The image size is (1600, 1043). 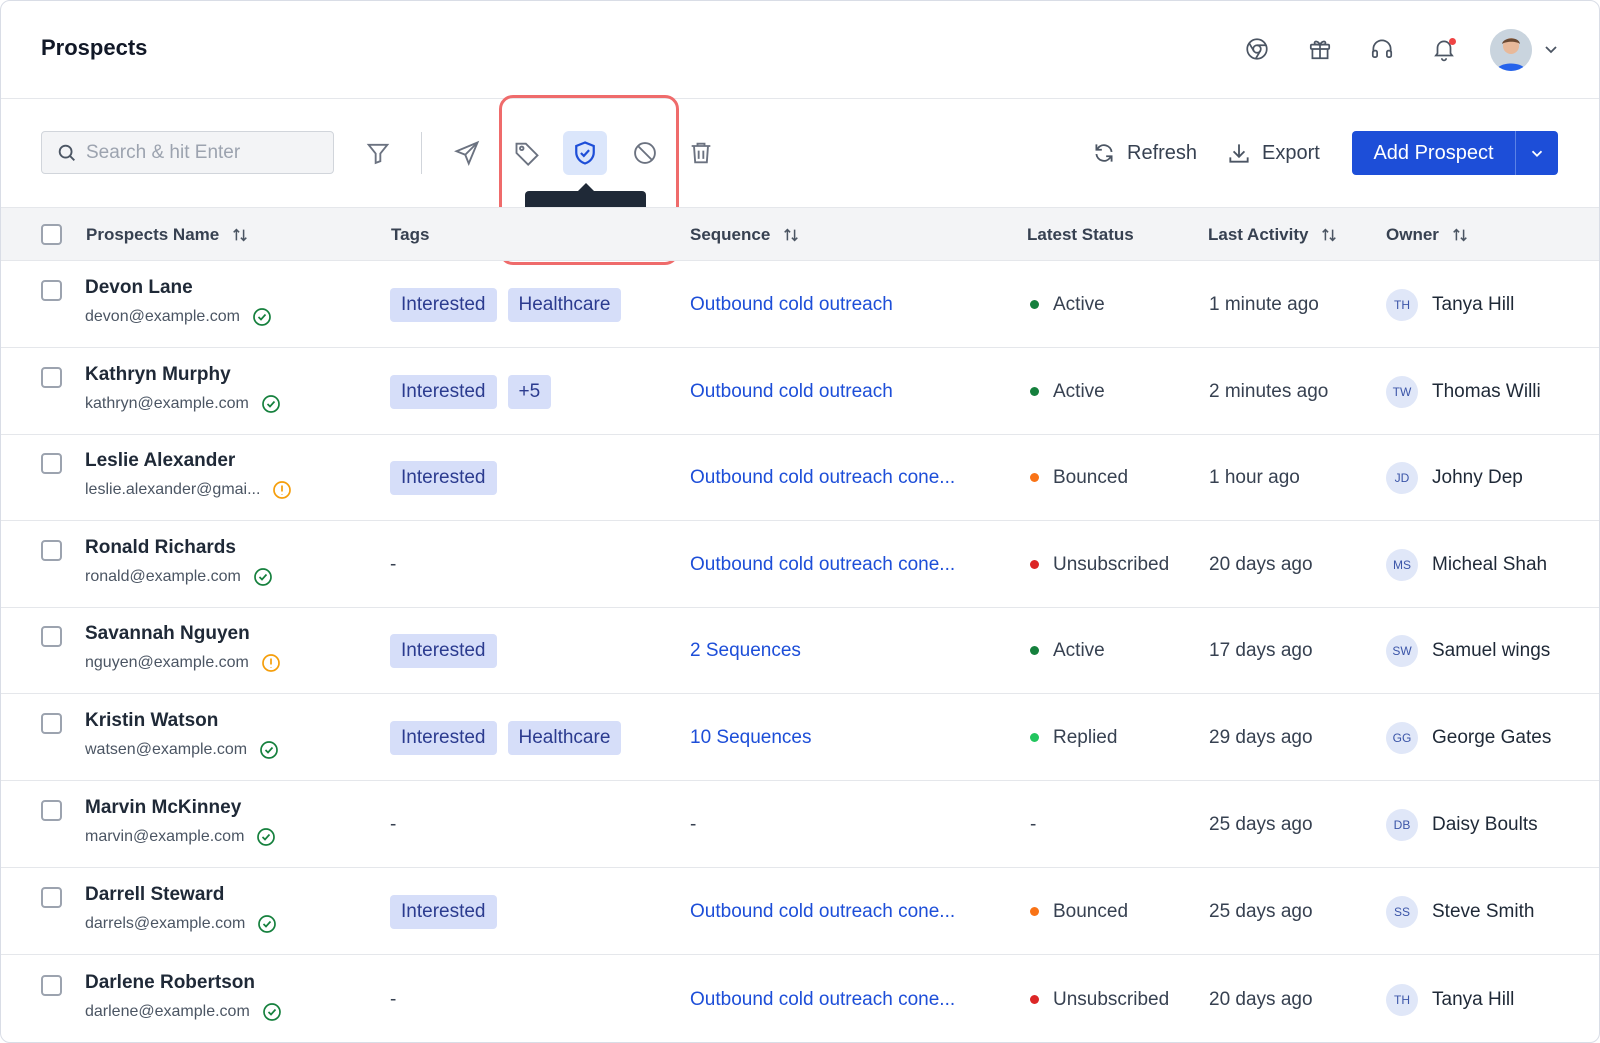 I want to click on refresh-button: Refresh, so click(x=1144, y=153).